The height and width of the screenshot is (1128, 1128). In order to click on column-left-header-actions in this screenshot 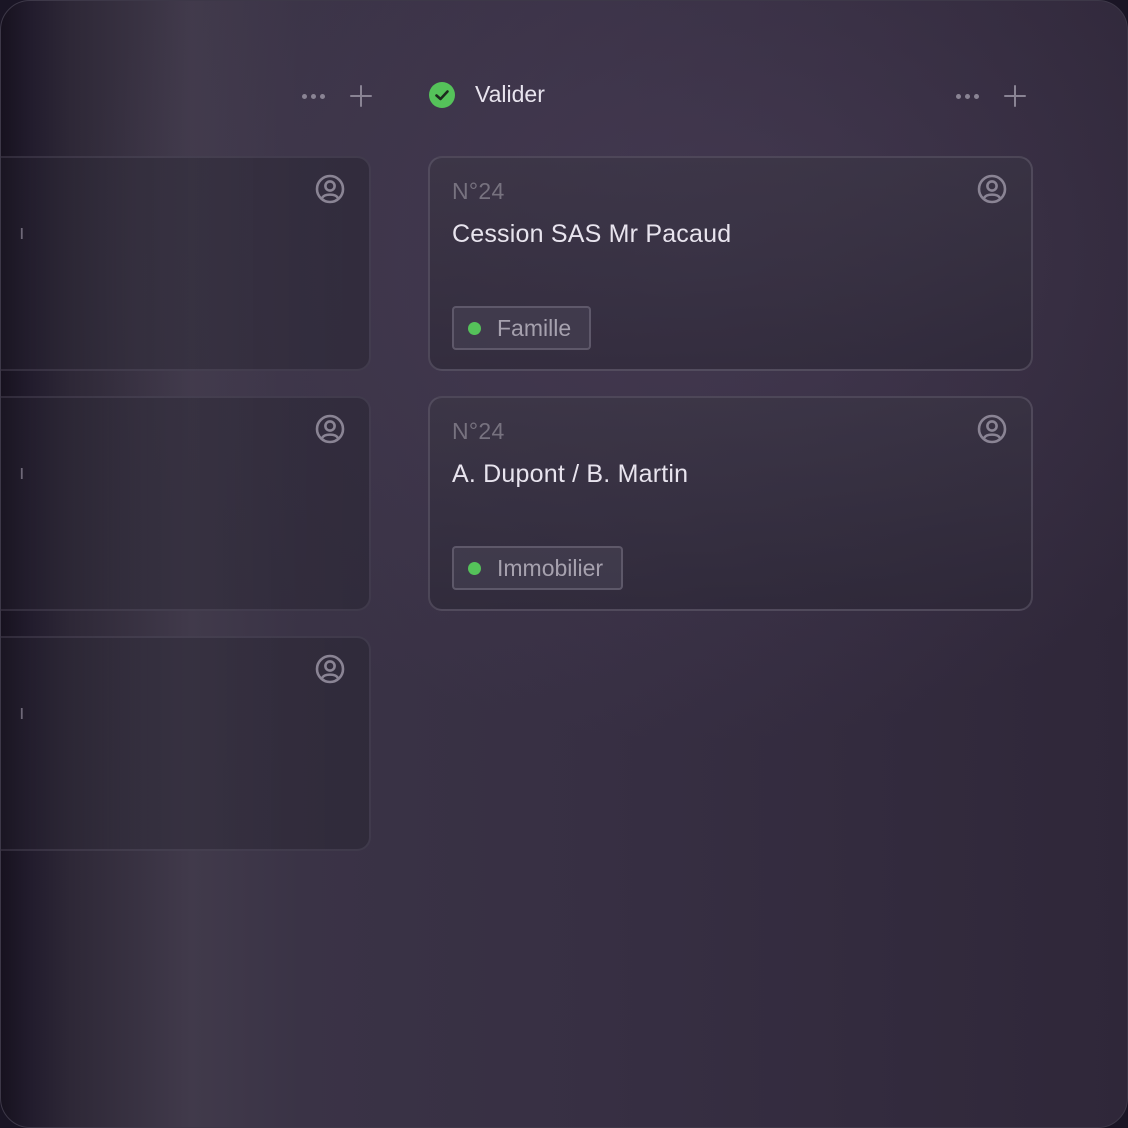, I will do `click(339, 96)`.